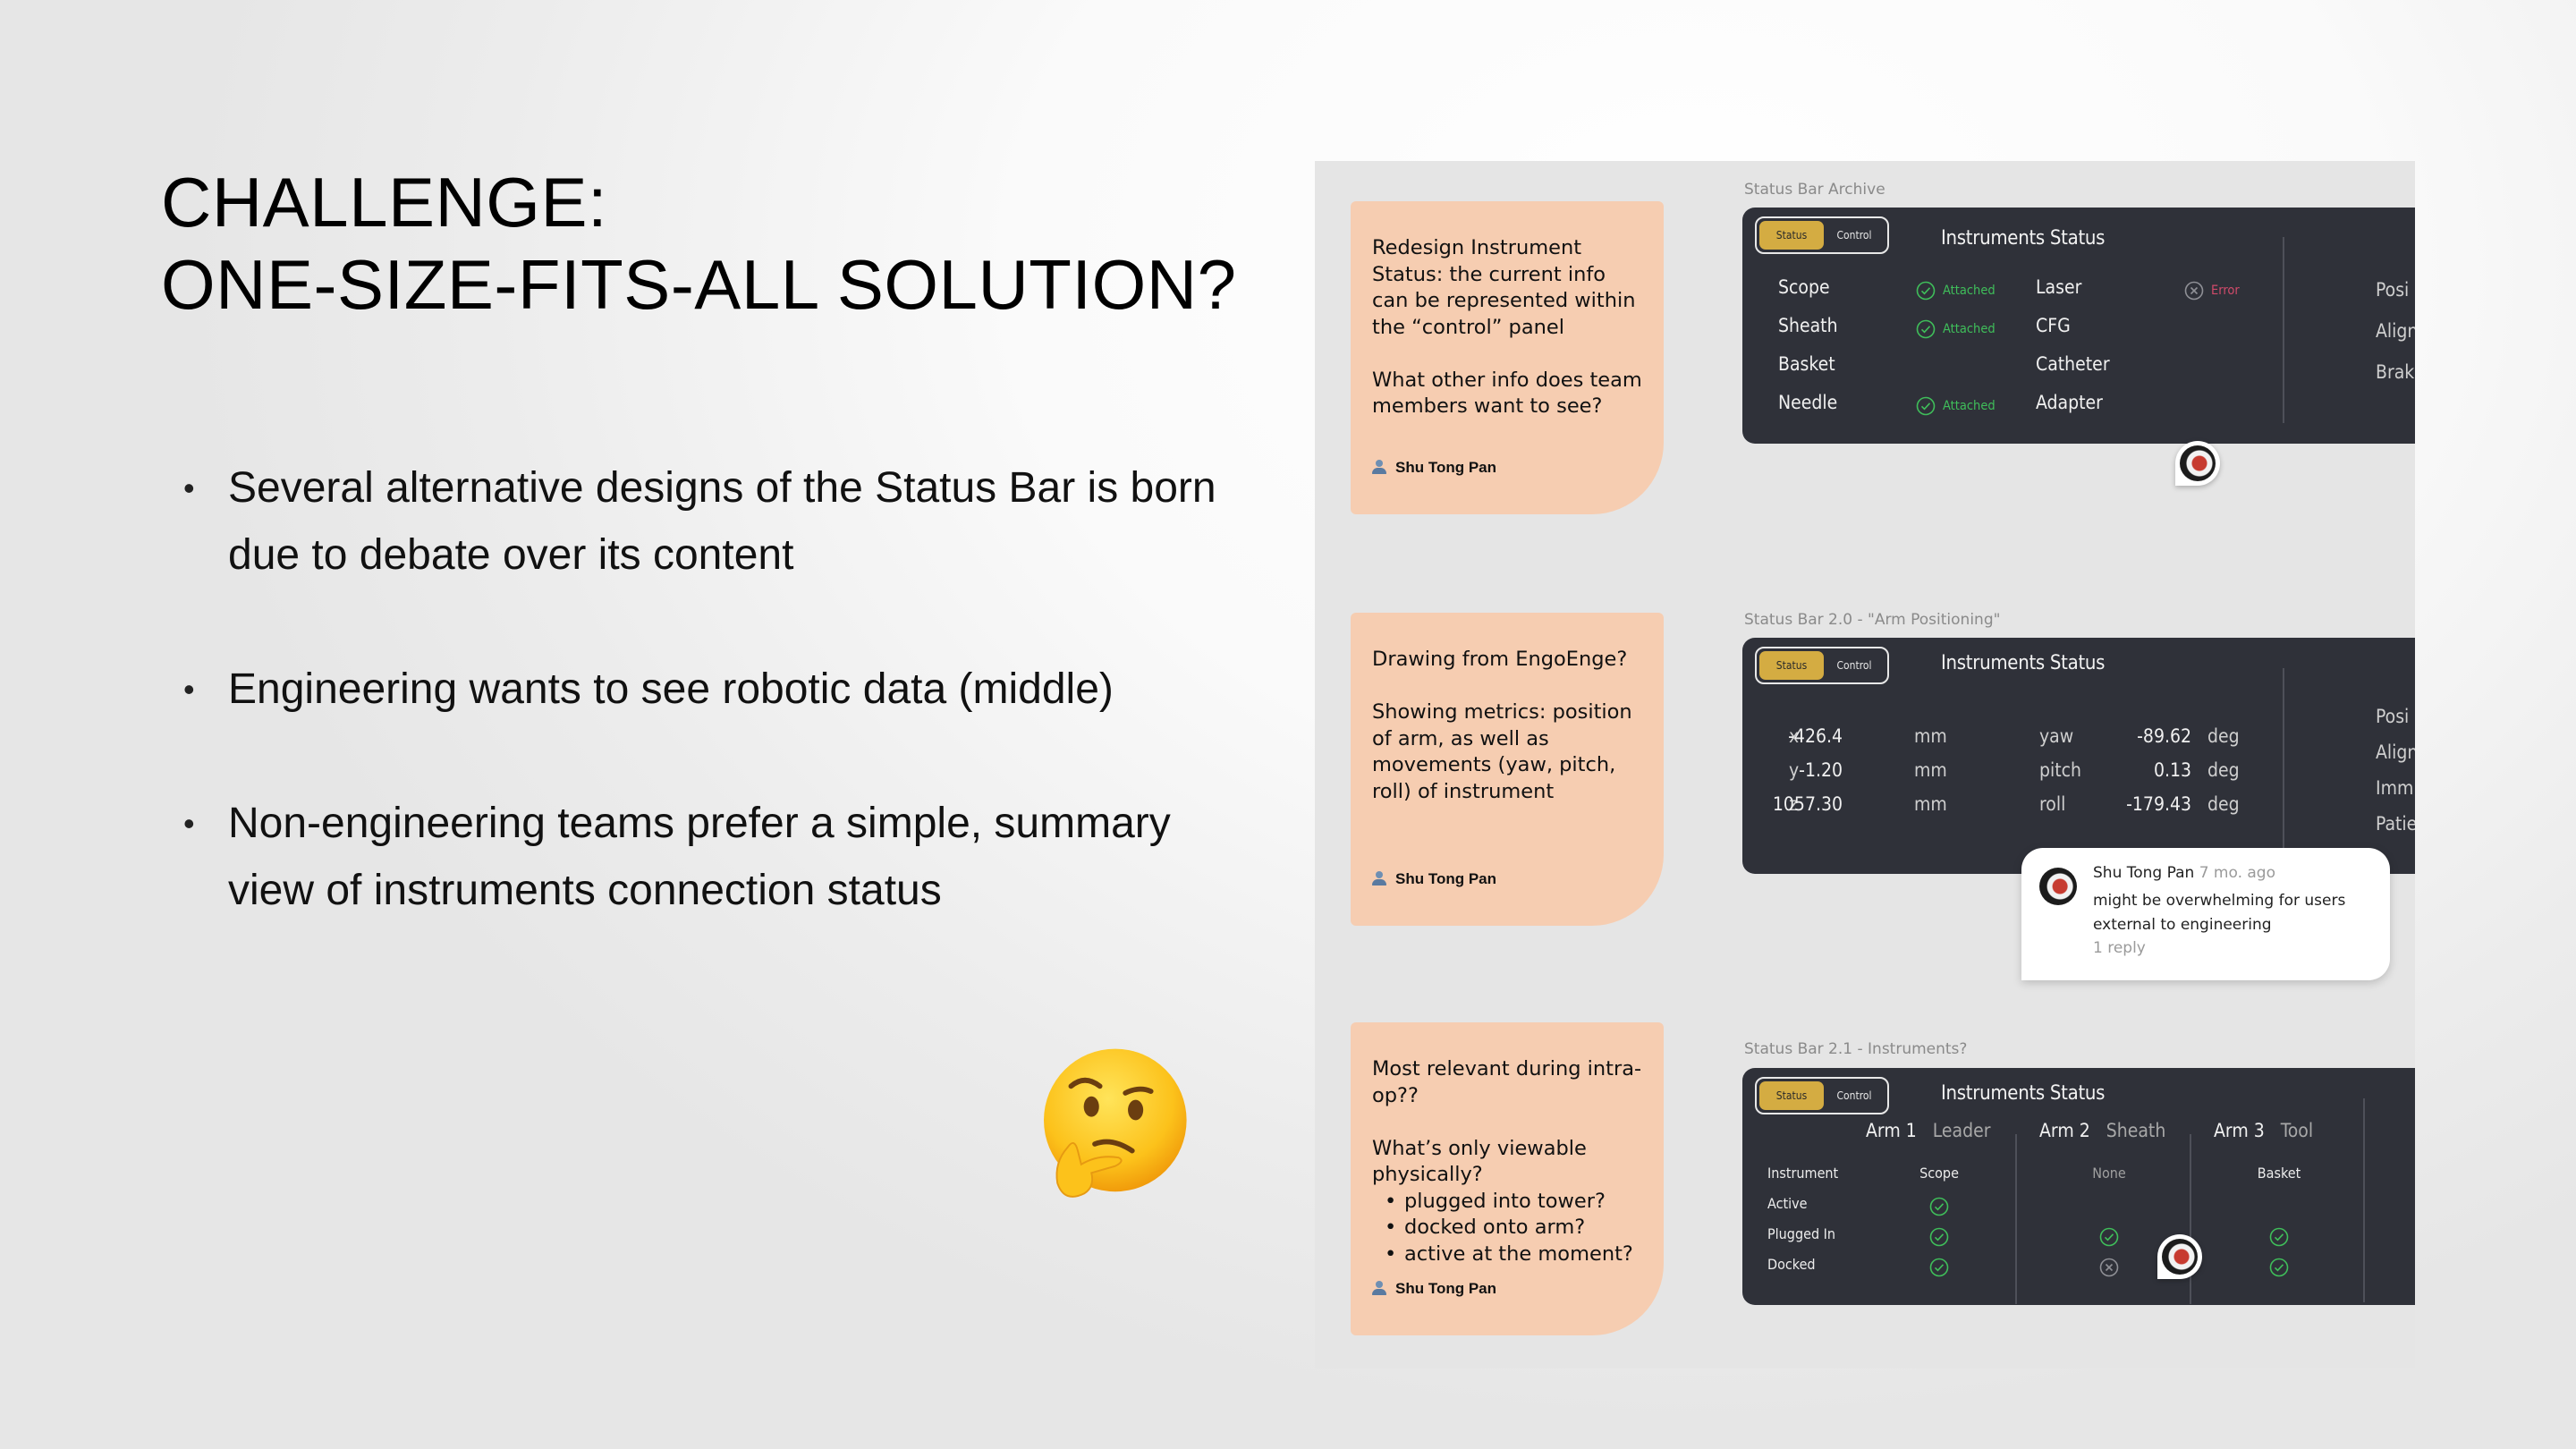 The image size is (2576, 1449). Describe the element at coordinates (2060, 770) in the screenshot. I see `axis-label: pitch` at that location.